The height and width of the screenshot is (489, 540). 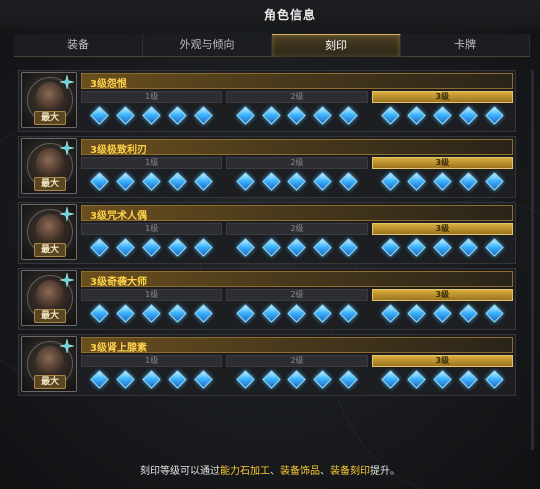 What do you see at coordinates (297, 213) in the screenshot?
I see `engraving-header: 3级咒术人偶` at bounding box center [297, 213].